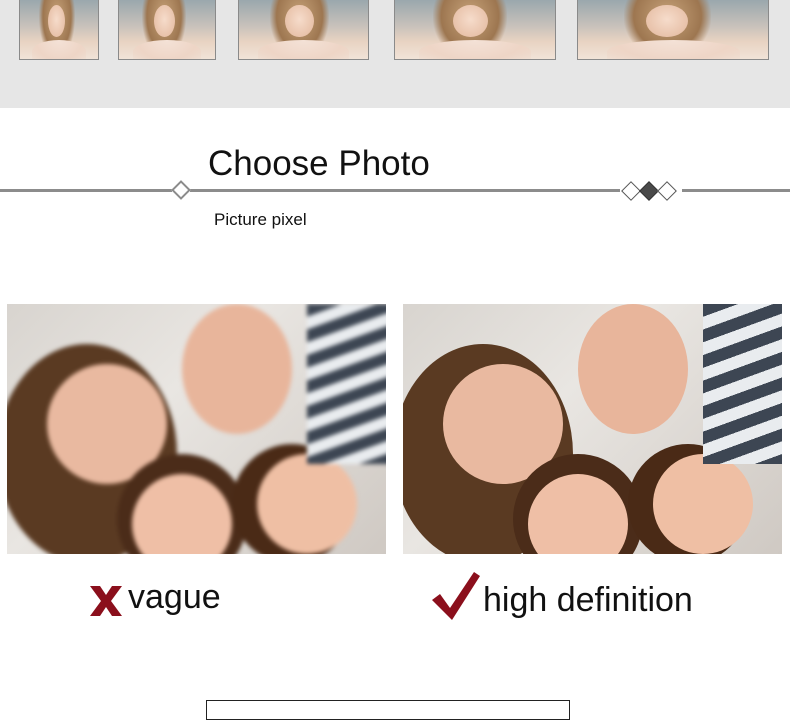  Describe the element at coordinates (86, 190) in the screenshot. I see `divider-line-left` at that location.